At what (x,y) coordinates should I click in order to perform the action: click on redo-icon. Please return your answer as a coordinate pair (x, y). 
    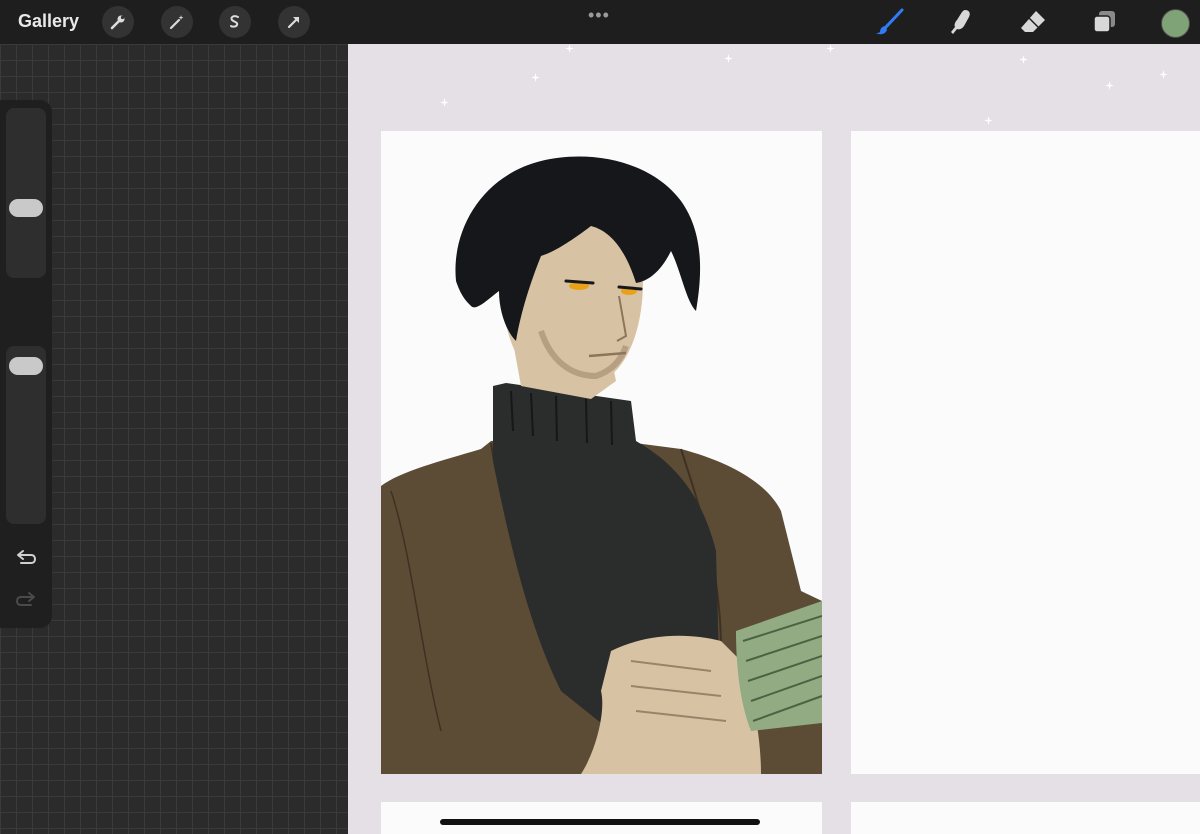
    Looking at the image, I should click on (25, 599).